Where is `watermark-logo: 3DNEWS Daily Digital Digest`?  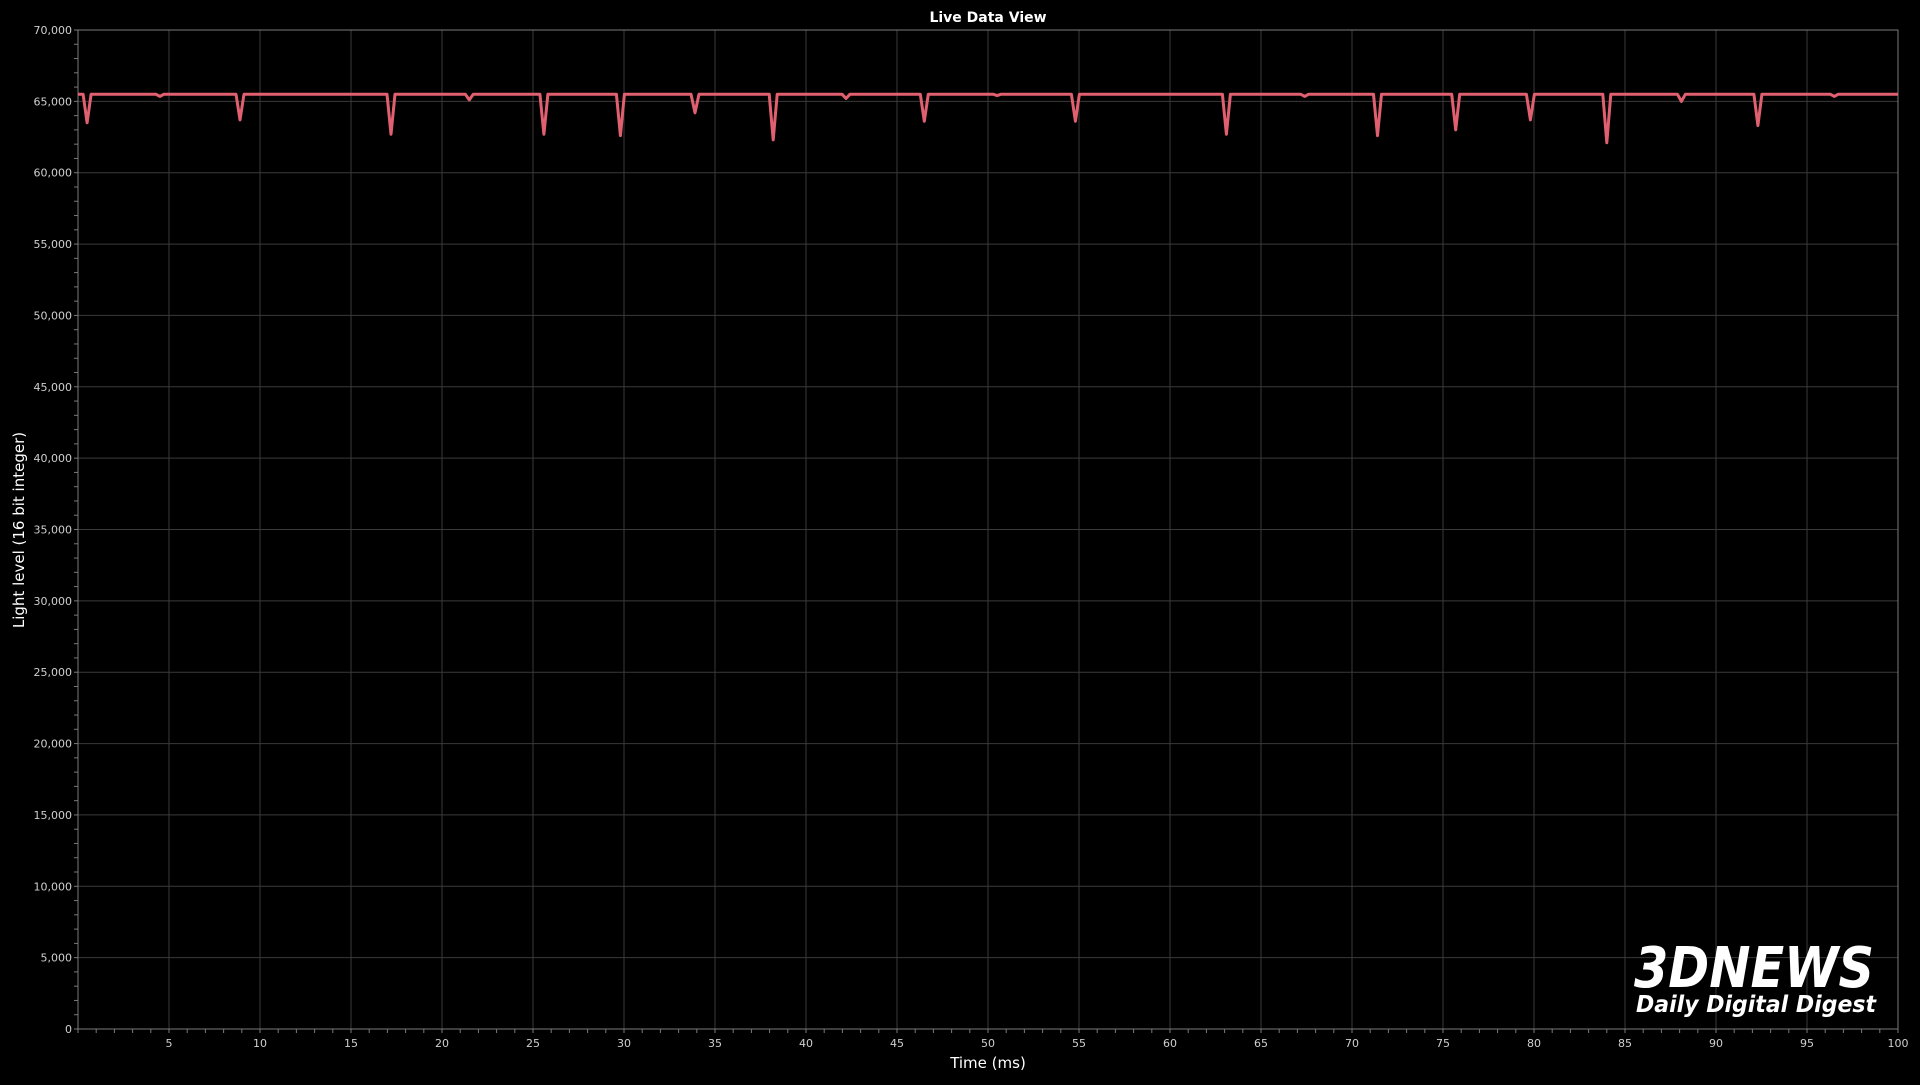
watermark-logo: 3DNEWS Daily Digital Digest is located at coordinates (1755, 977).